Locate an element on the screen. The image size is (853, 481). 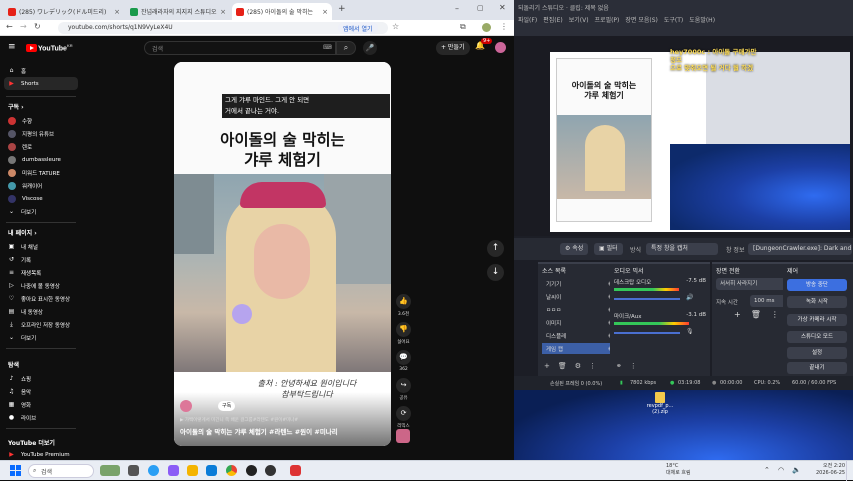
sidebar-item-home: ⌂ 홈 is located at coordinates (41, 70).